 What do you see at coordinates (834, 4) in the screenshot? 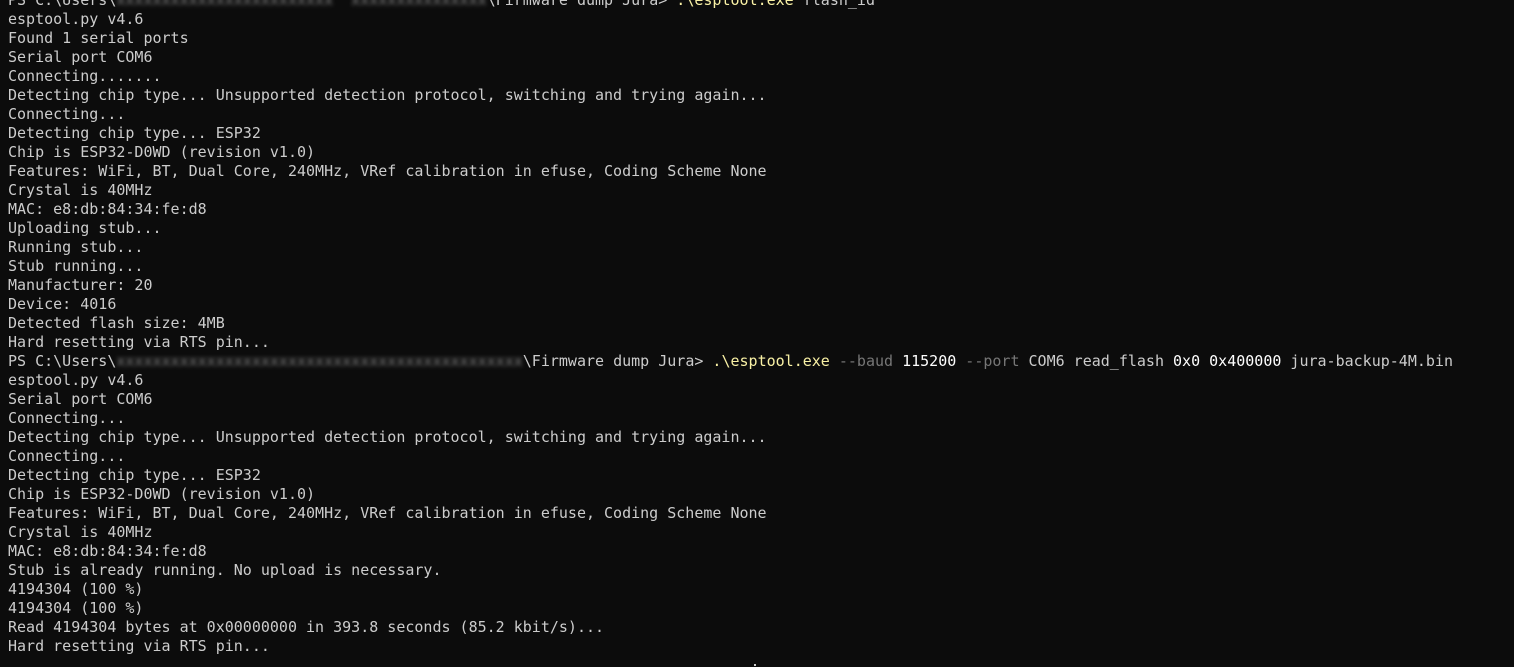
I see `command-args: flash_id` at bounding box center [834, 4].